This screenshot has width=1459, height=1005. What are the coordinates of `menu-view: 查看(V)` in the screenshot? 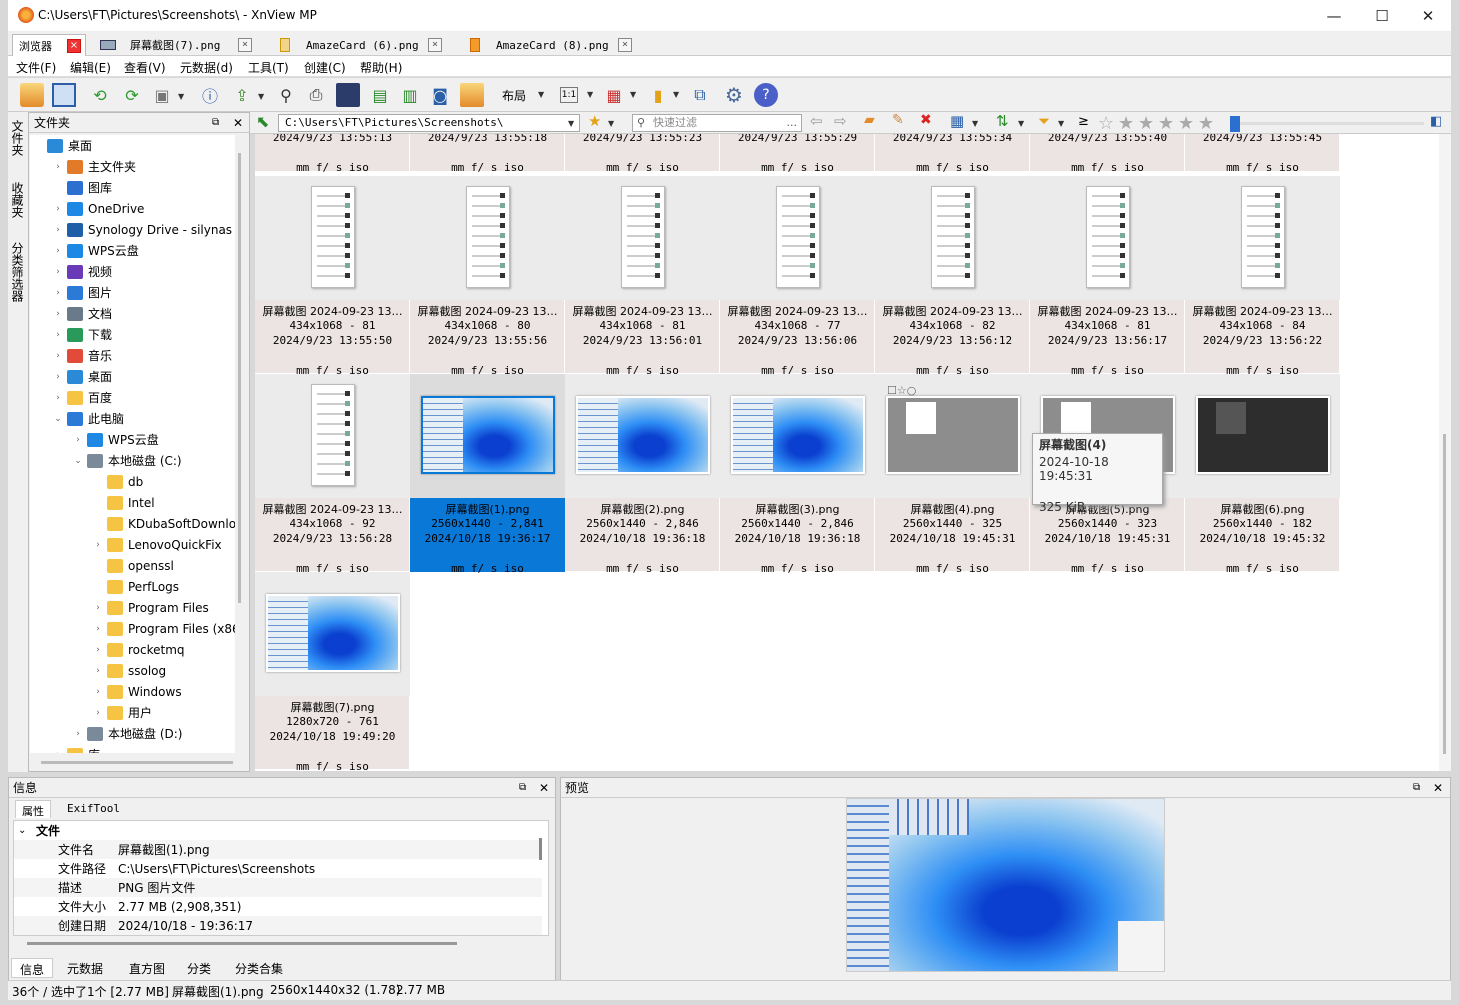 It's located at (145, 67).